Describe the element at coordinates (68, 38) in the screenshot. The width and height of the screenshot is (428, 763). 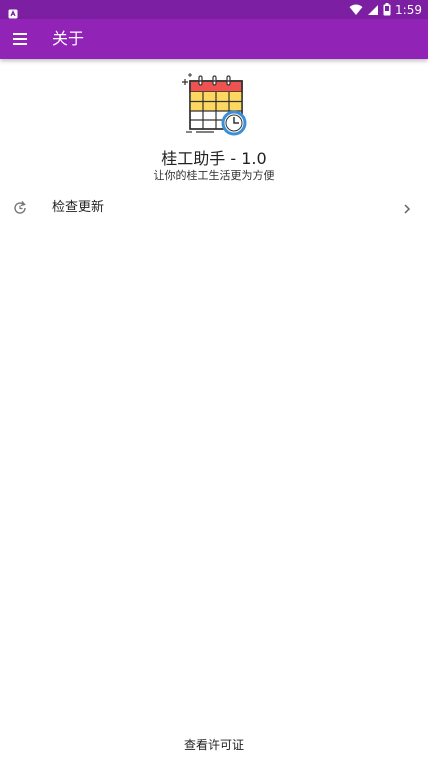
I see `page-title: 关于` at that location.